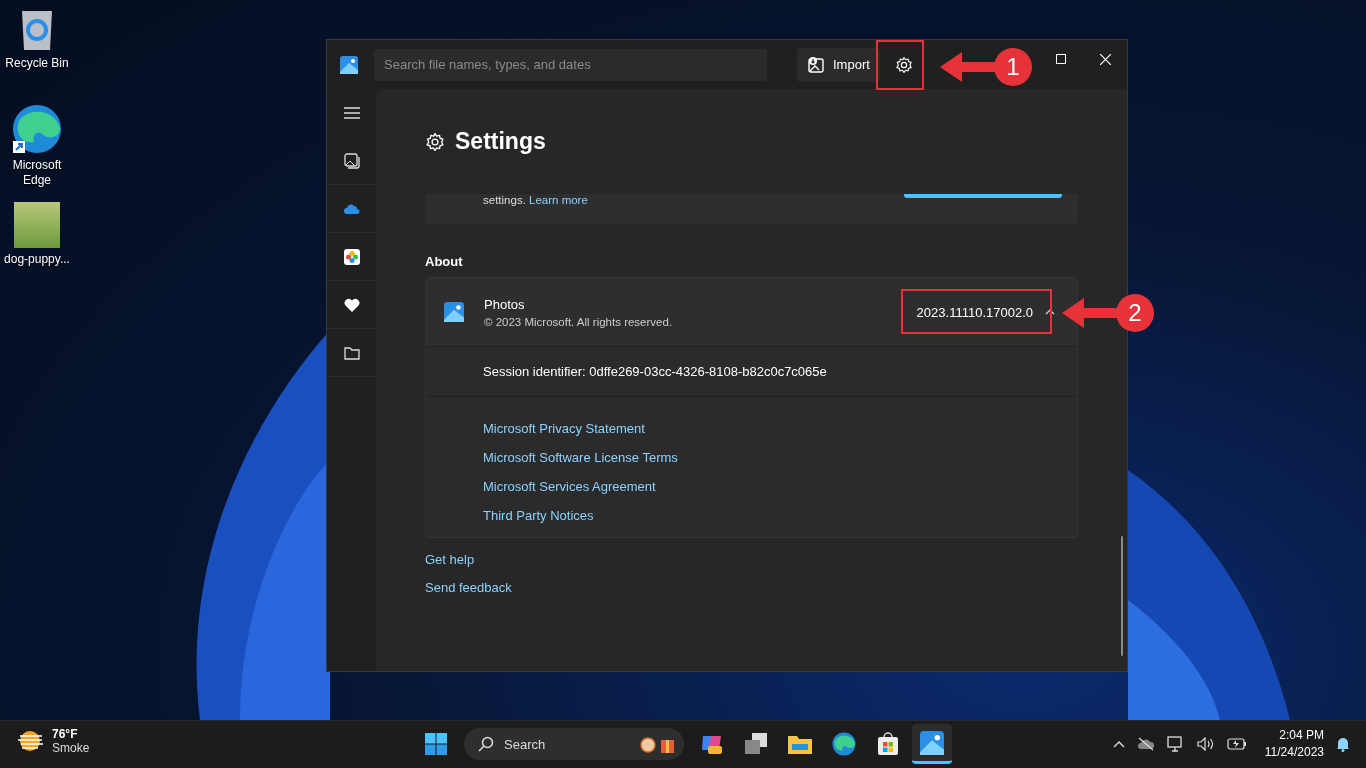 Image resolution: width=1366 pixels, height=768 pixels. What do you see at coordinates (838, 64) in the screenshot?
I see `import-button: Import` at bounding box center [838, 64].